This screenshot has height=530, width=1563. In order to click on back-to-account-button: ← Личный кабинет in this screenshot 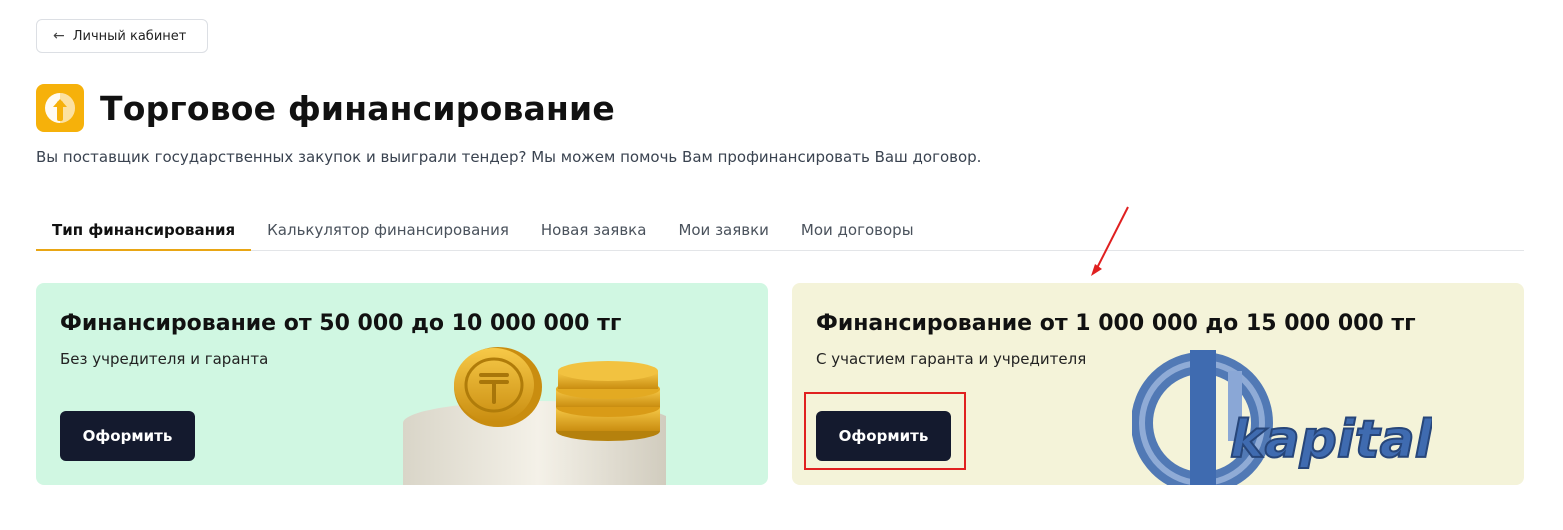, I will do `click(122, 36)`.